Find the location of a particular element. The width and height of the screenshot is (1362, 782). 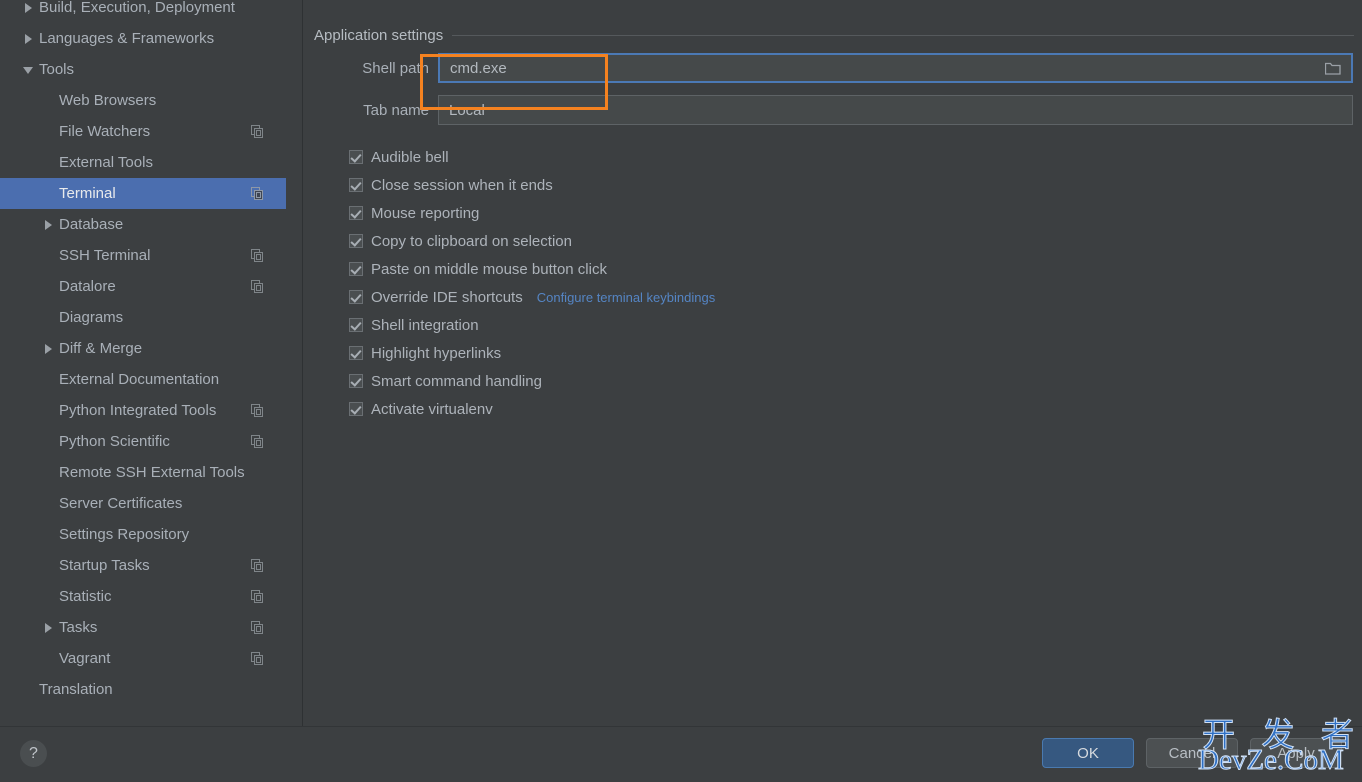

sidebar-item-label: Startup Tasks is located at coordinates (104, 565).